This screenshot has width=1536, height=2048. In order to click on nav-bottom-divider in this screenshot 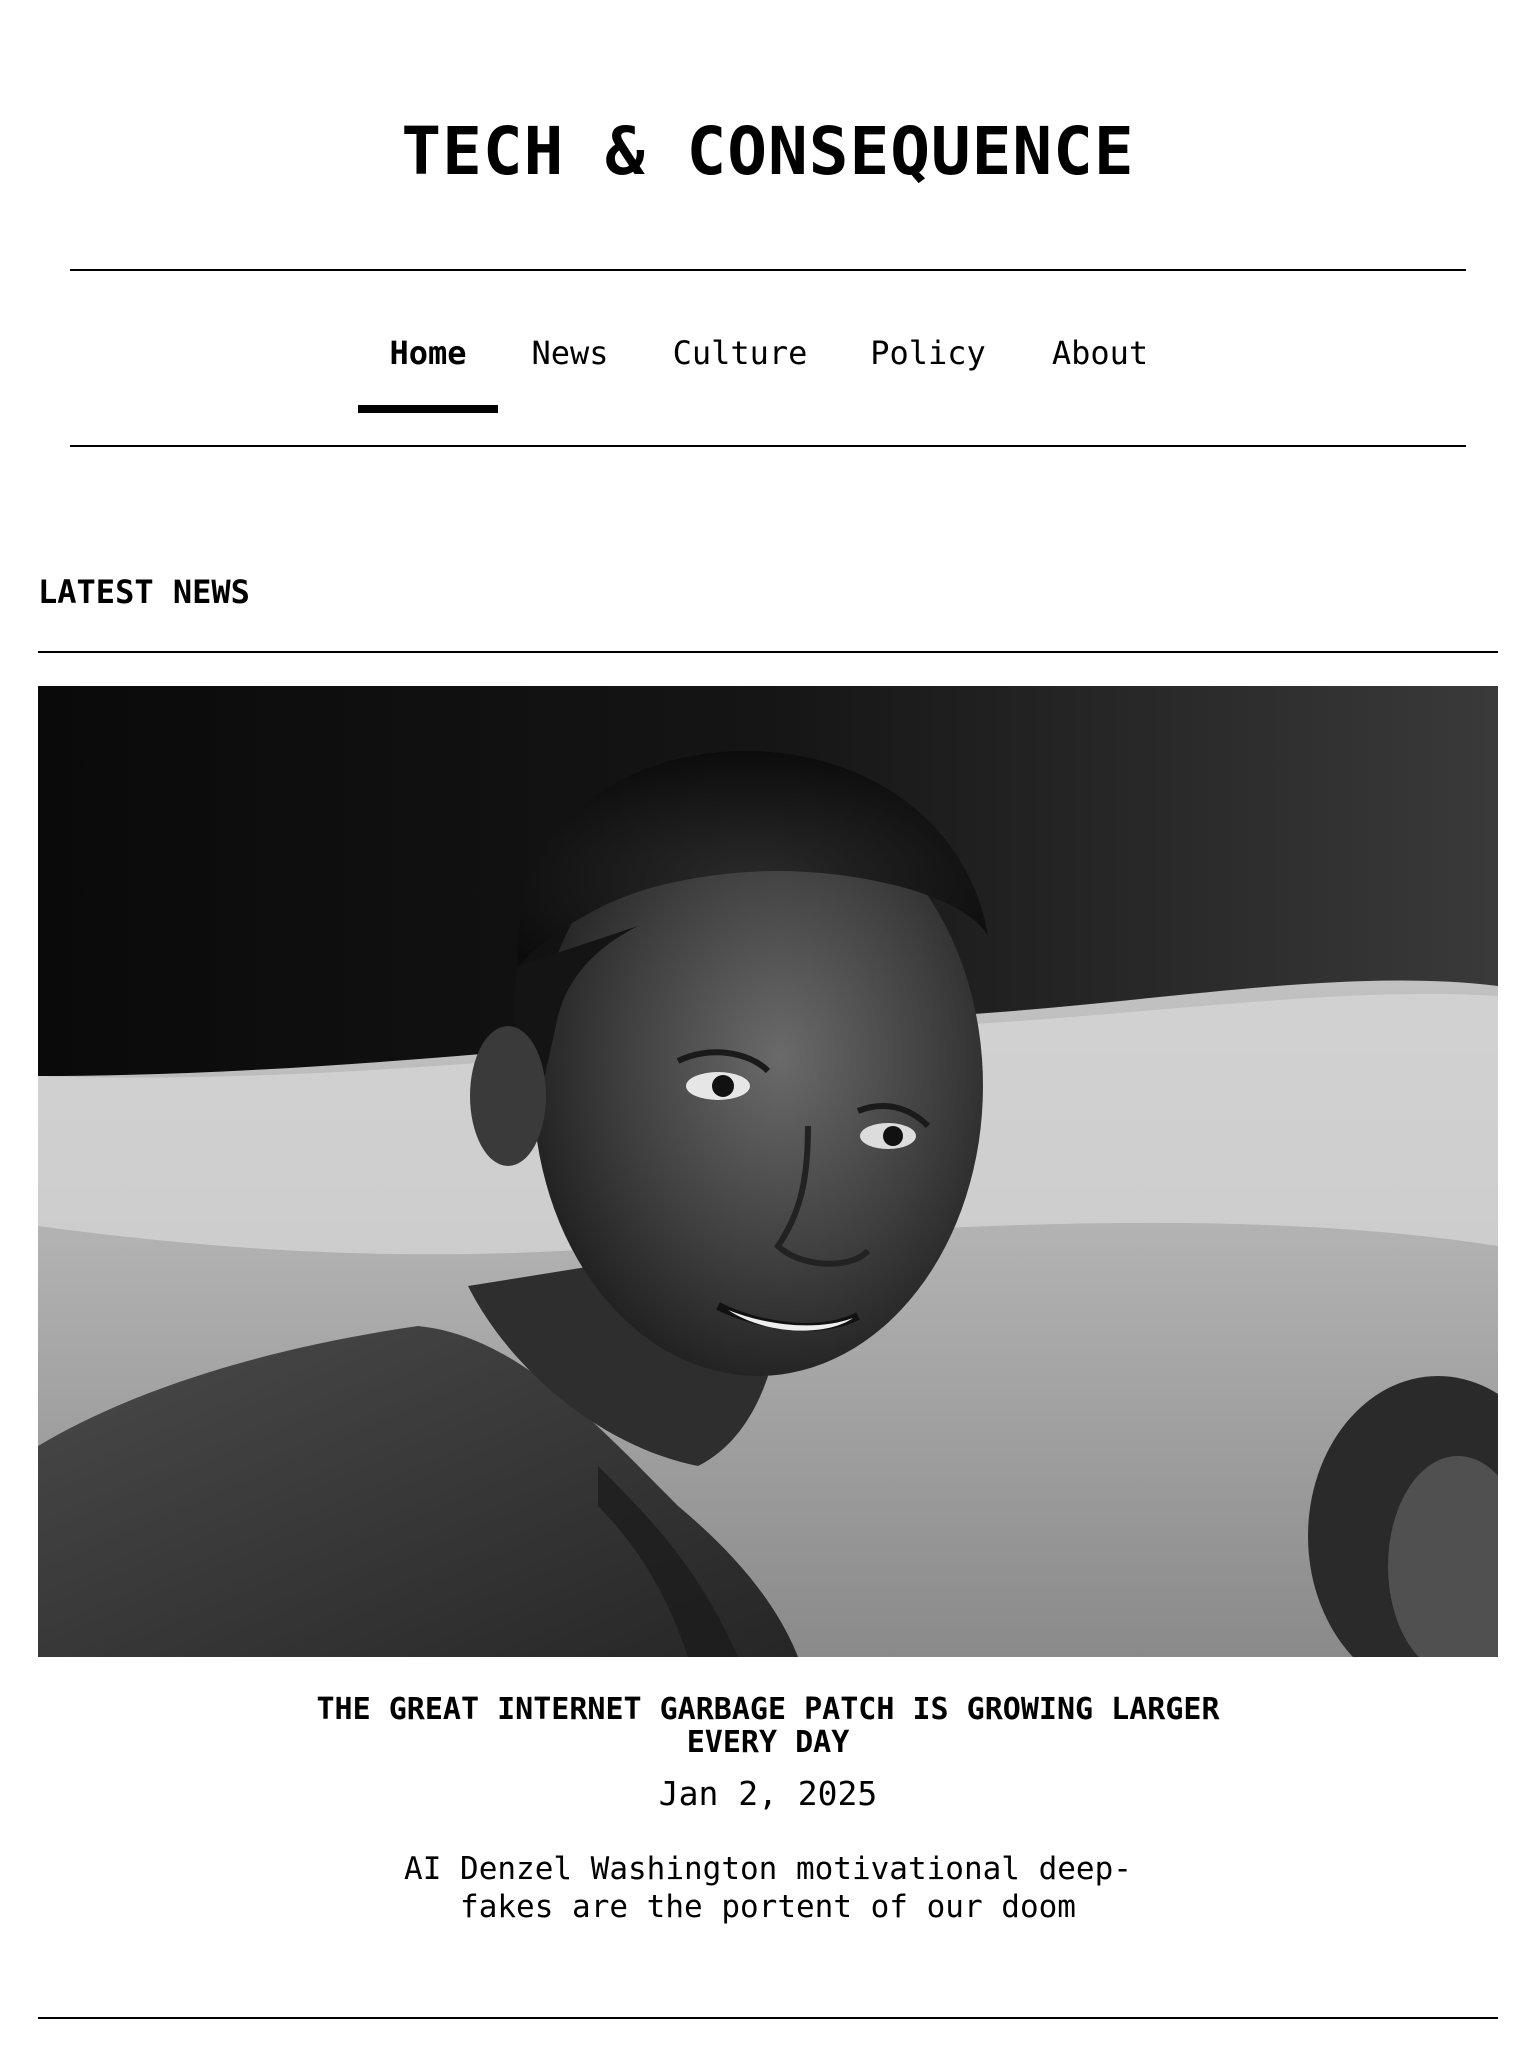, I will do `click(768, 446)`.